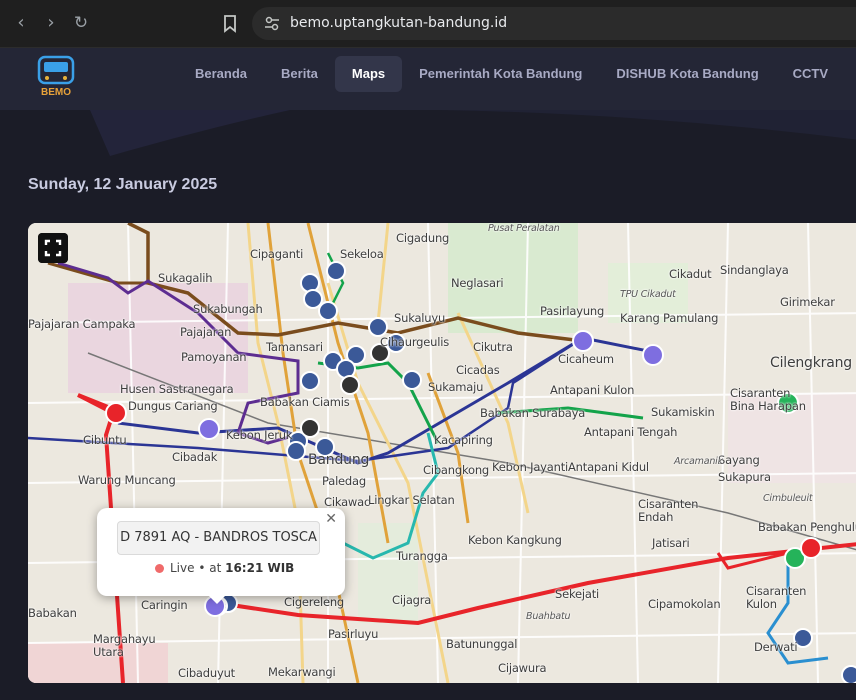 The height and width of the screenshot is (700, 856). I want to click on map-label: Sukabungah, so click(228, 309).